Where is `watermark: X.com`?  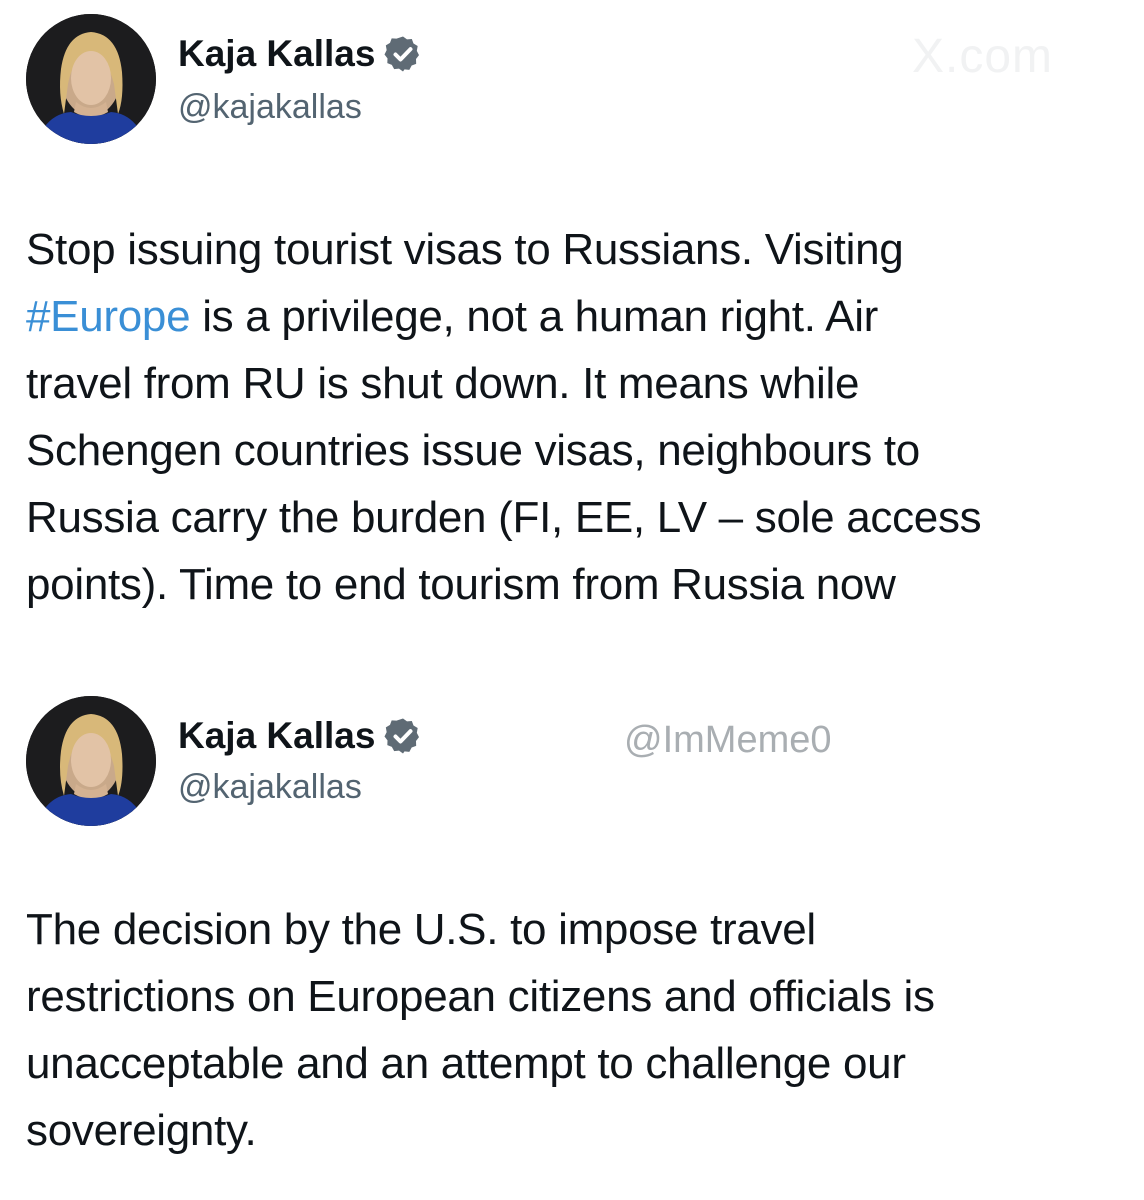
watermark: X.com is located at coordinates (983, 56).